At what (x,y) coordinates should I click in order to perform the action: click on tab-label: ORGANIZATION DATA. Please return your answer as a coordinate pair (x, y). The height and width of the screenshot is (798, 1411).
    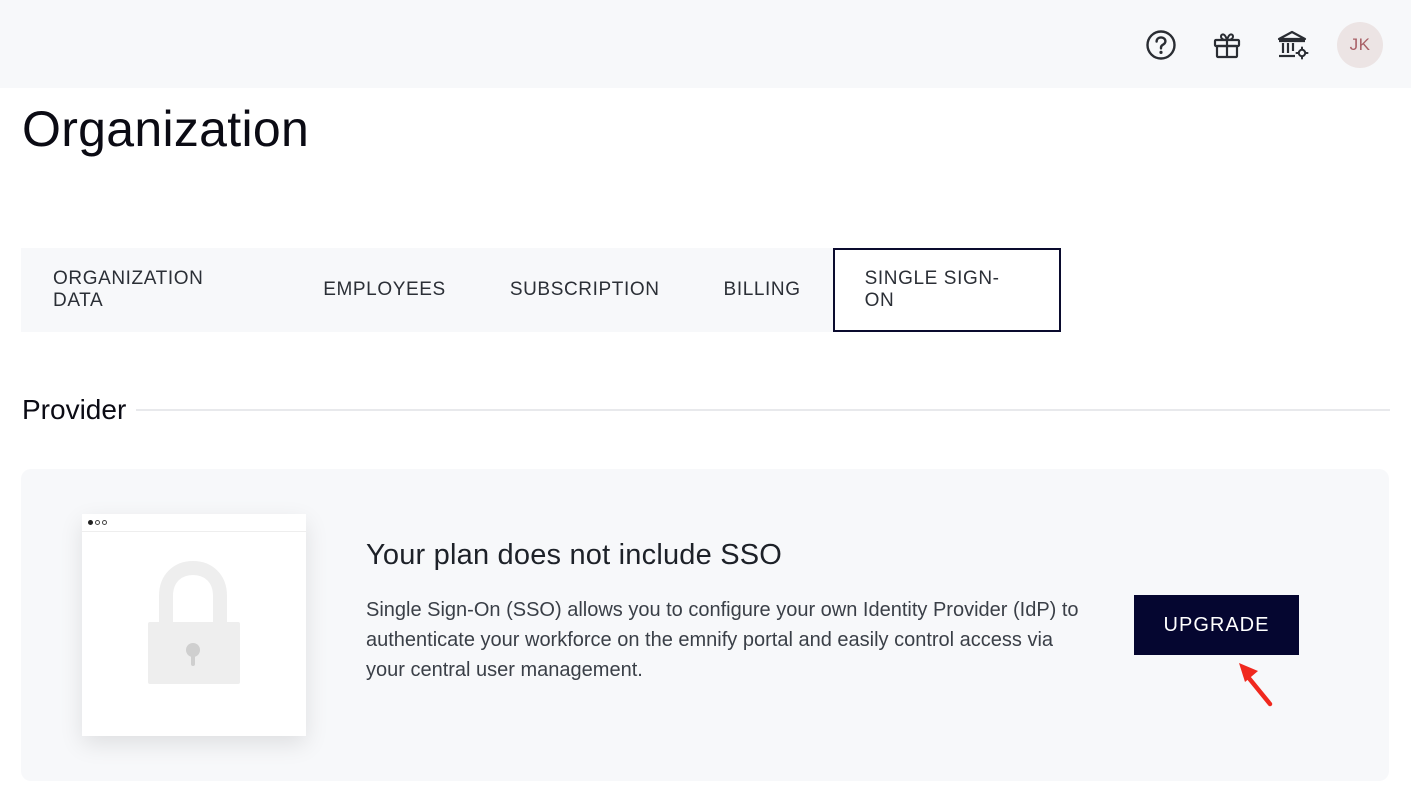
    Looking at the image, I should click on (128, 289).